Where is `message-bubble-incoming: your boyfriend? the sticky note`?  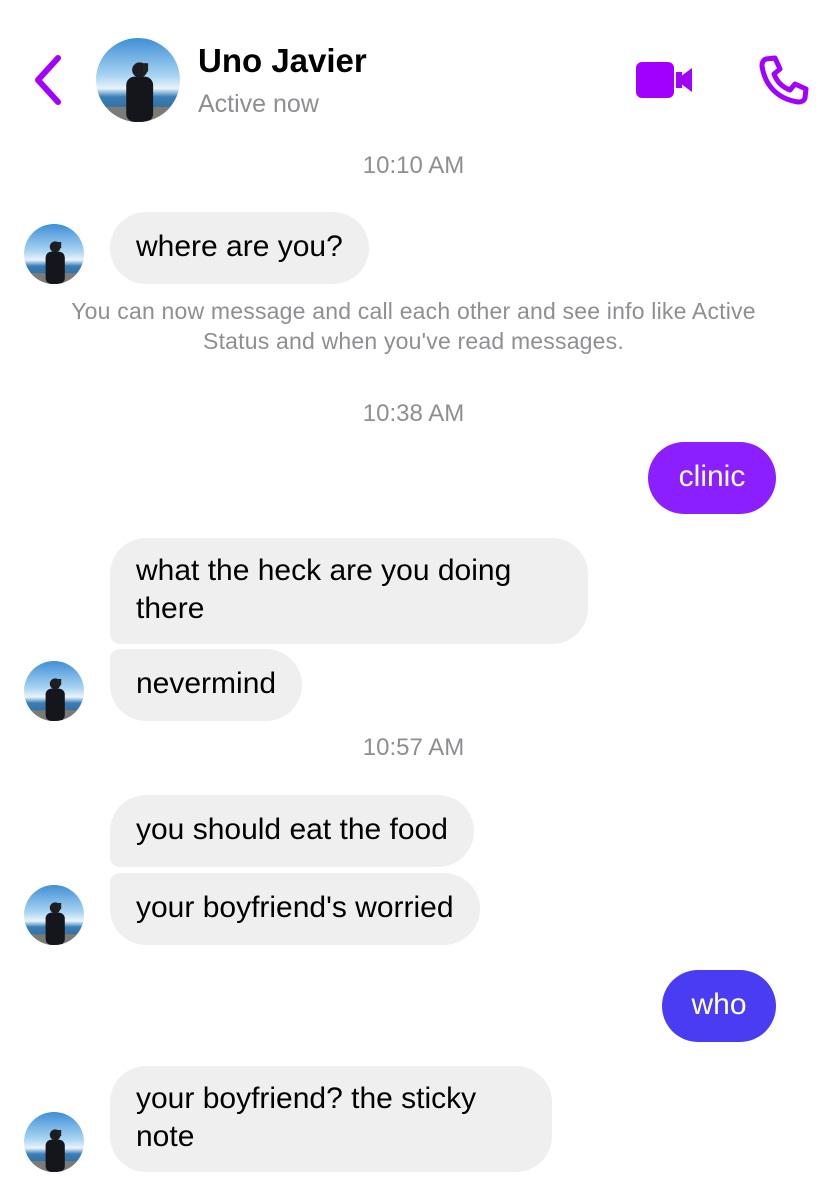
message-bubble-incoming: your boyfriend? the sticky note is located at coordinates (331, 1119).